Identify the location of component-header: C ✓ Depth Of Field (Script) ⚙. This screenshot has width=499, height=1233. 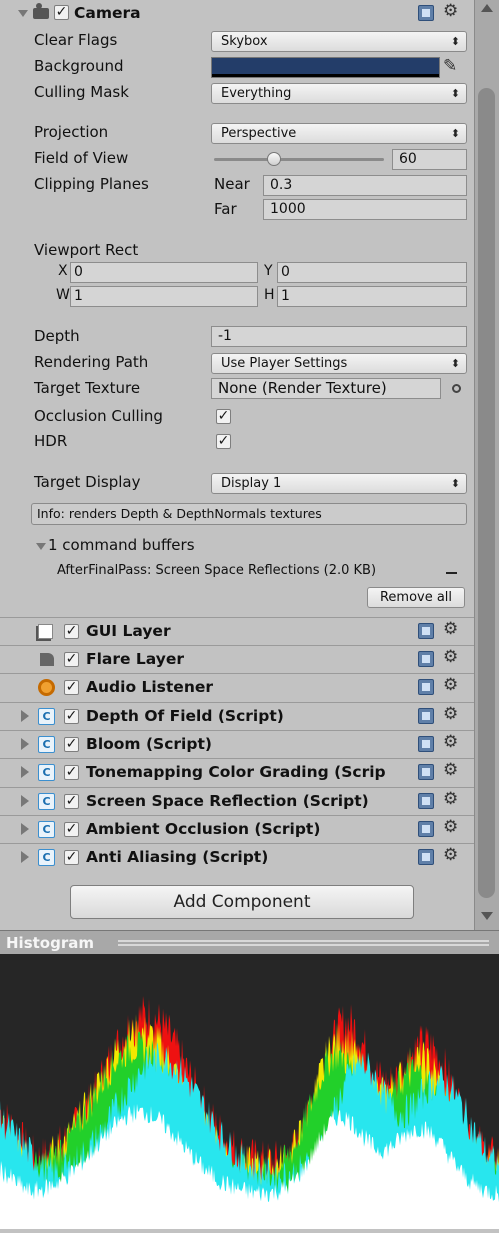
(237, 716).